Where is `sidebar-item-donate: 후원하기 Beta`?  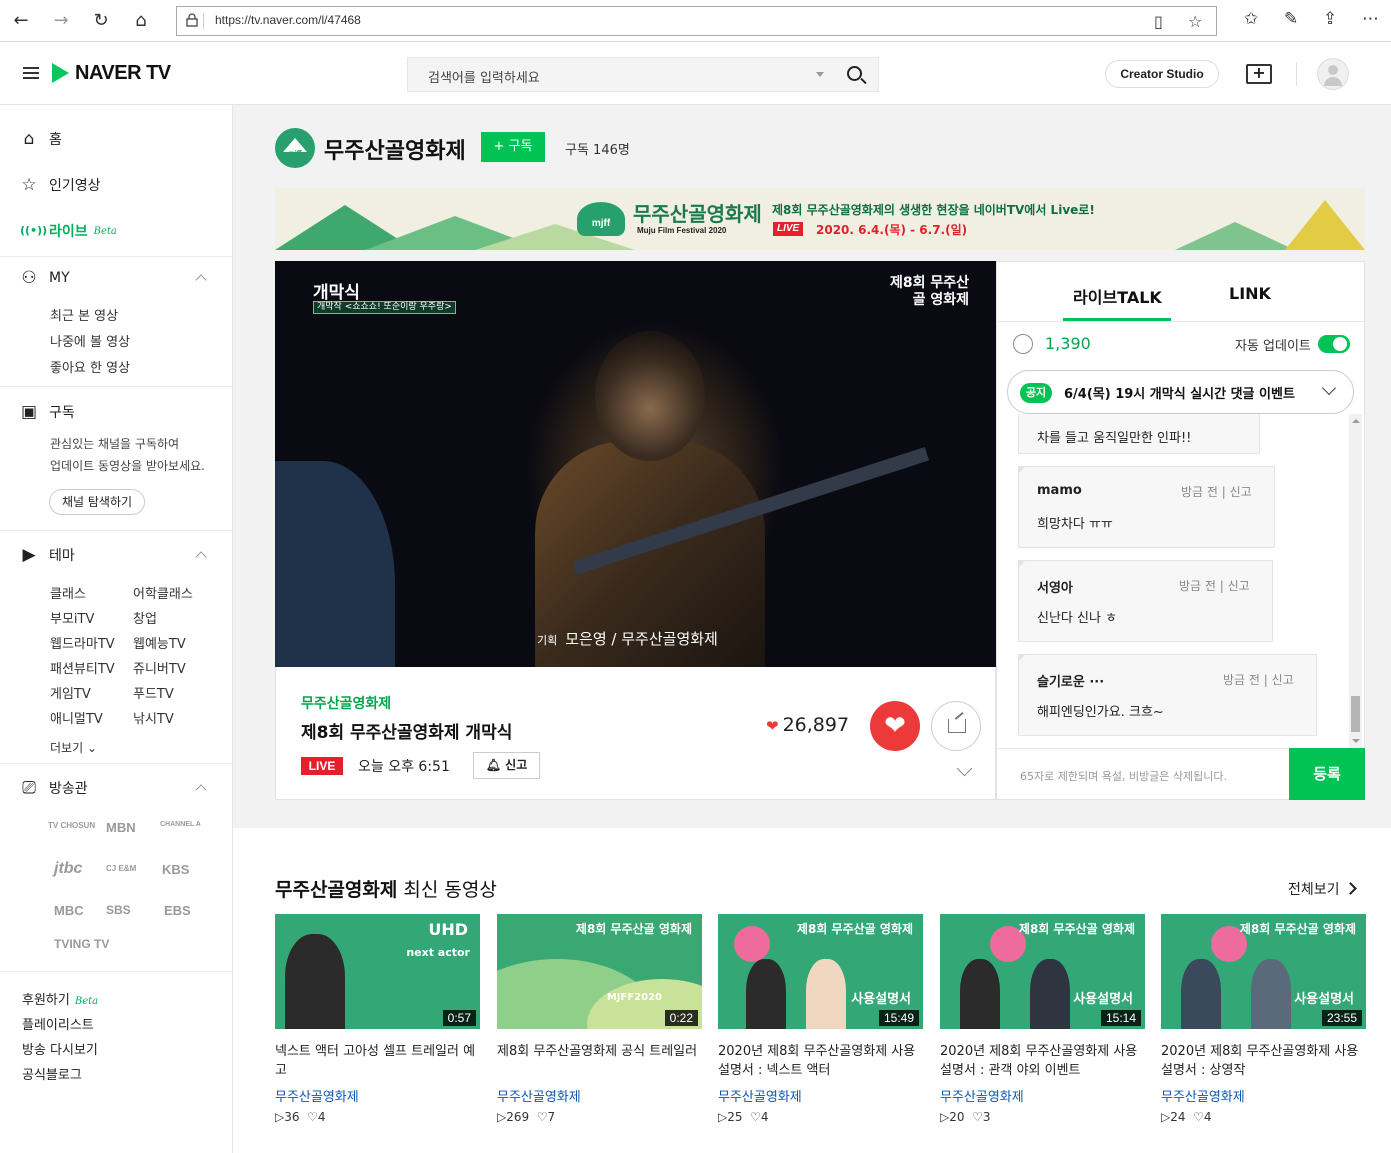 sidebar-item-donate: 후원하기 Beta is located at coordinates (60, 998).